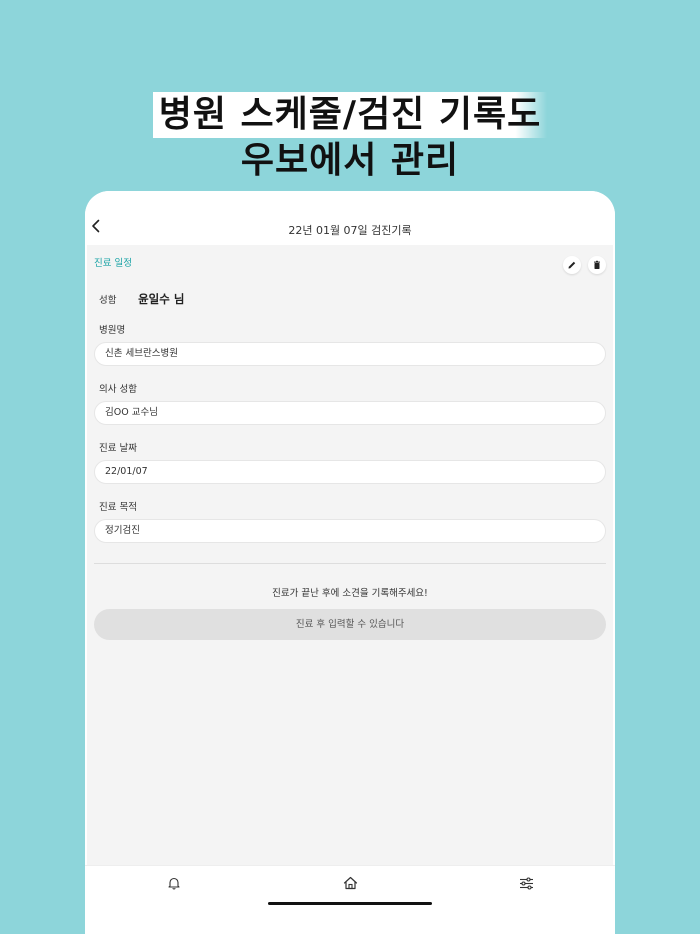 This screenshot has width=700, height=934. I want to click on home-indicator, so click(350, 903).